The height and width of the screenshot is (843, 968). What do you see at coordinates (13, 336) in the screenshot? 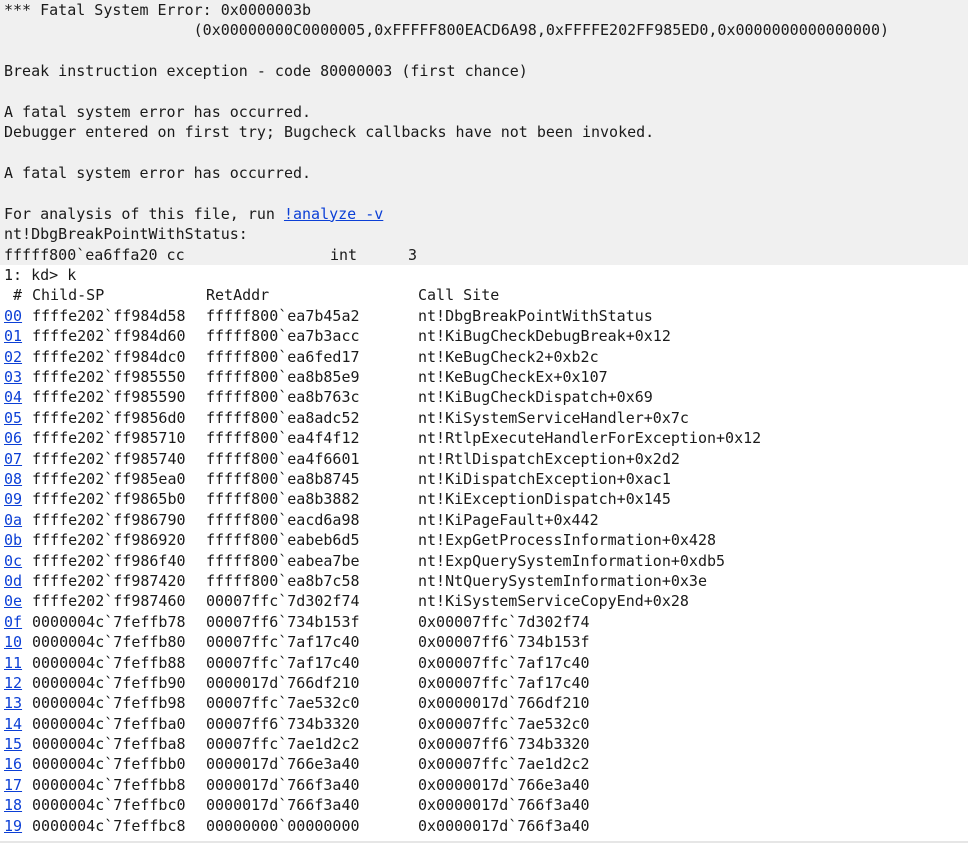
I see `frame-number-link: 01` at bounding box center [13, 336].